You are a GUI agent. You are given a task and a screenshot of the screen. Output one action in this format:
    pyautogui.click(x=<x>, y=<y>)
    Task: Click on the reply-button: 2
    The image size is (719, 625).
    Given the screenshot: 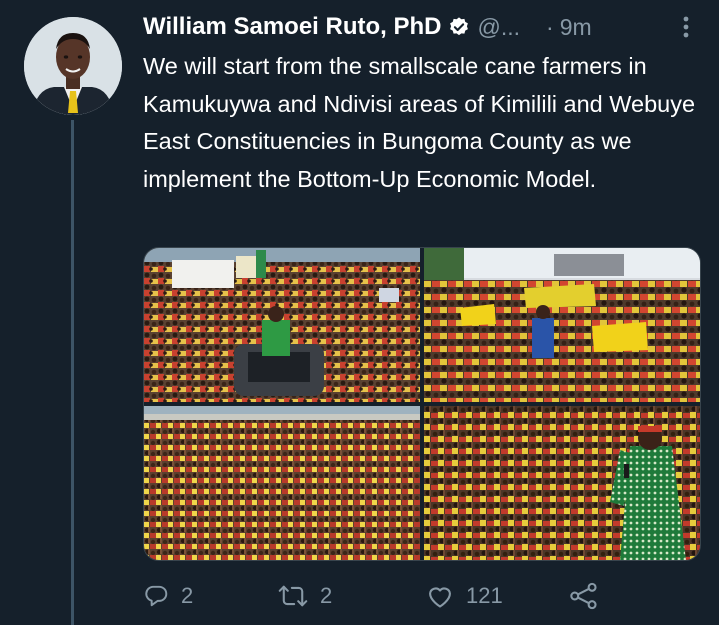 What is the action you would take?
    pyautogui.click(x=210, y=596)
    